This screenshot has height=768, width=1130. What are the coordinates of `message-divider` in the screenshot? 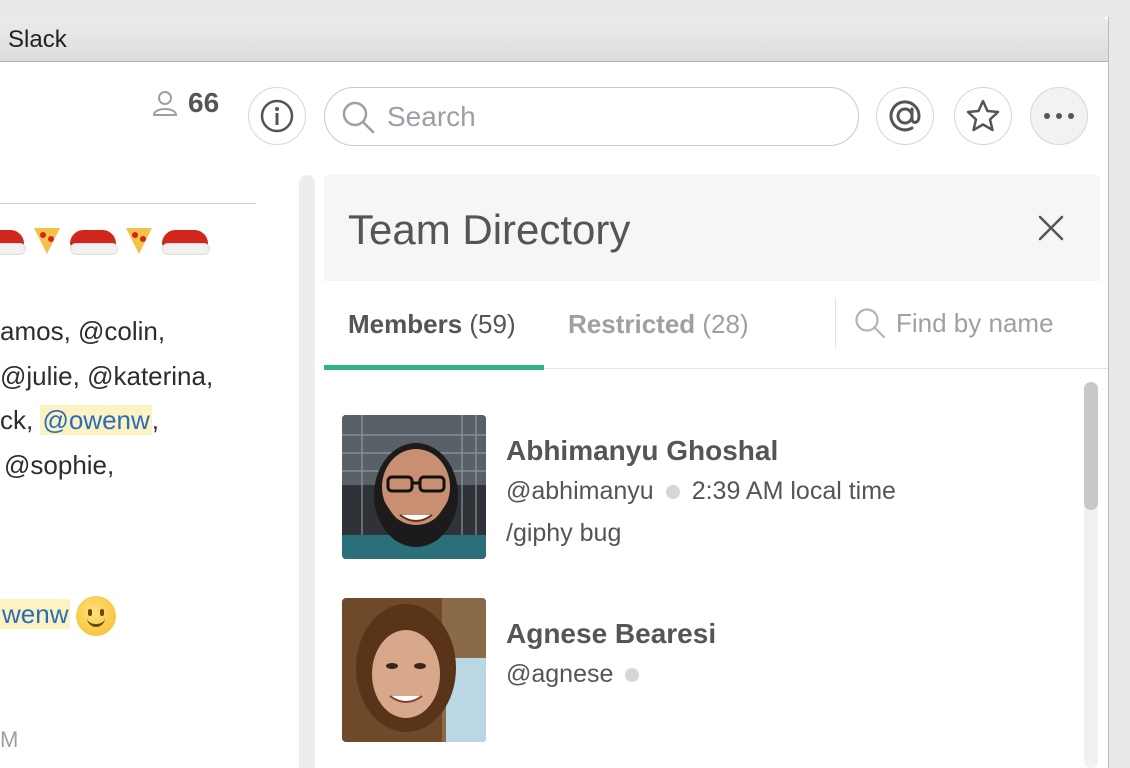 It's located at (128, 203).